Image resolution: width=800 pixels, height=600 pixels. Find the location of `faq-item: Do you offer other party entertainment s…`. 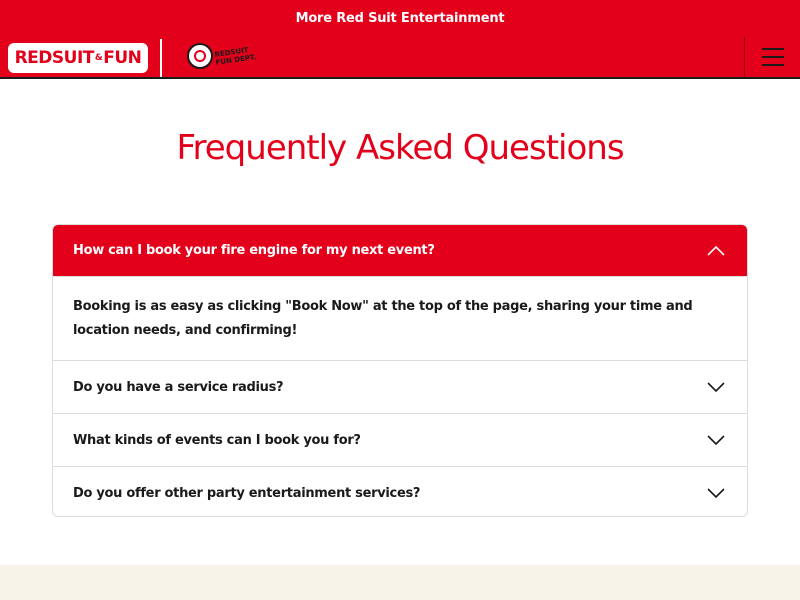

faq-item: Do you offer other party entertainment s… is located at coordinates (400, 491).